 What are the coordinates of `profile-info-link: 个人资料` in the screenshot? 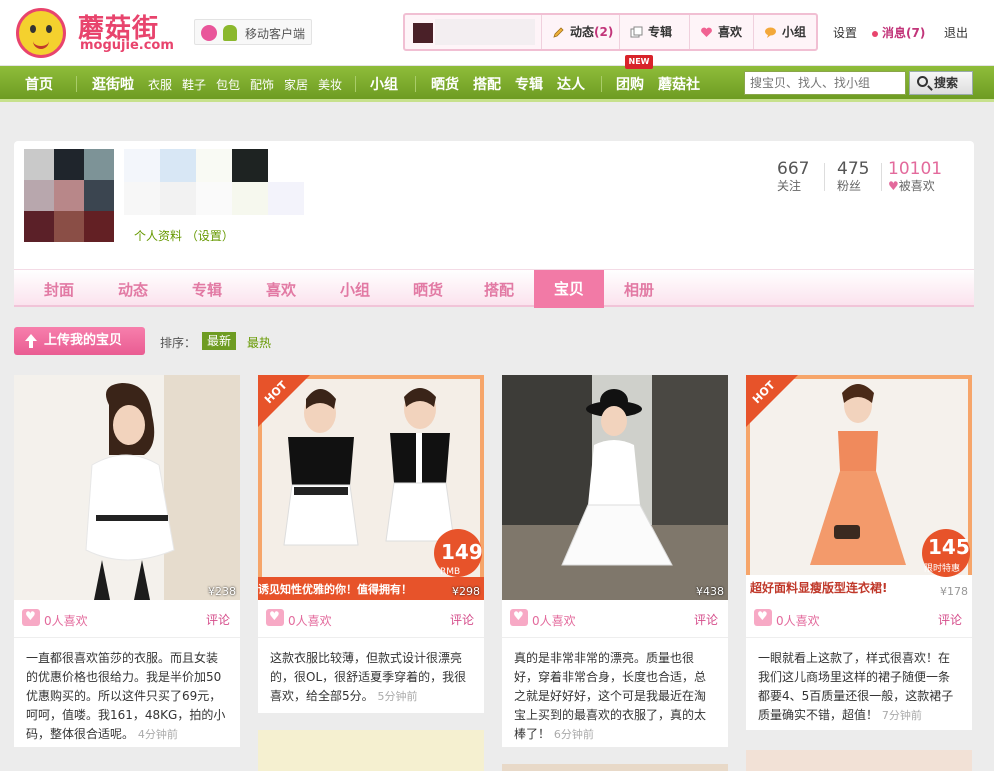 It's located at (158, 236).